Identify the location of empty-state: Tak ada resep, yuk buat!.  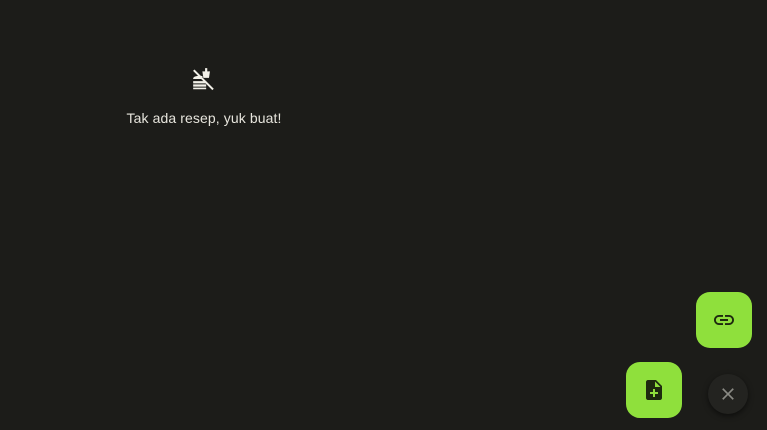
(204, 96).